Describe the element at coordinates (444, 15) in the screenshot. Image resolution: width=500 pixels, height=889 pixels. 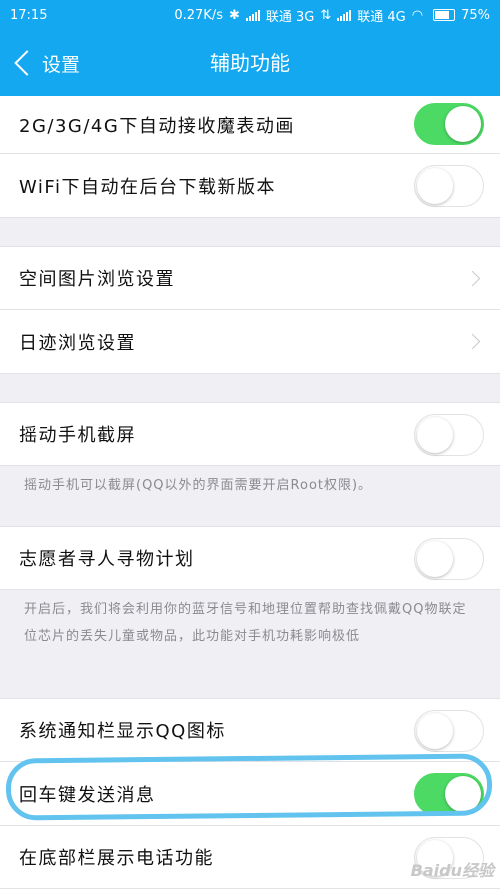
I see `battery-icon` at that location.